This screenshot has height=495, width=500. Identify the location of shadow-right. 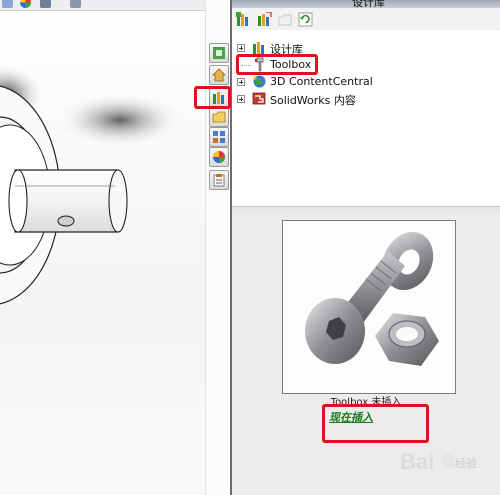
(120, 120).